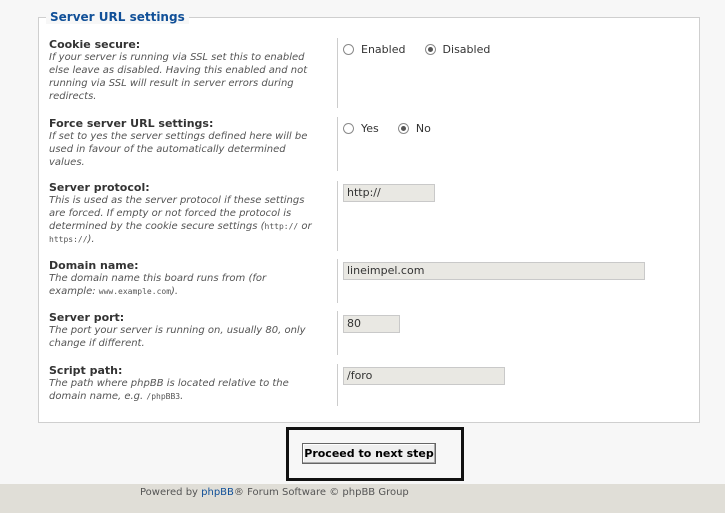 Image resolution: width=725 pixels, height=513 pixels. What do you see at coordinates (73, 96) in the screenshot?
I see `cookie-secure-desc-4: redirects.` at bounding box center [73, 96].